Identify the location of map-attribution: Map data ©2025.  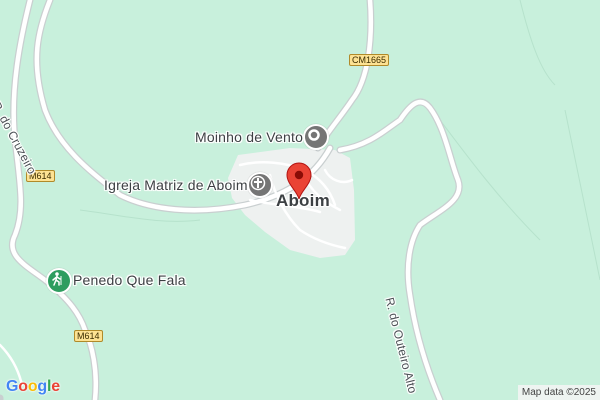
(558, 392).